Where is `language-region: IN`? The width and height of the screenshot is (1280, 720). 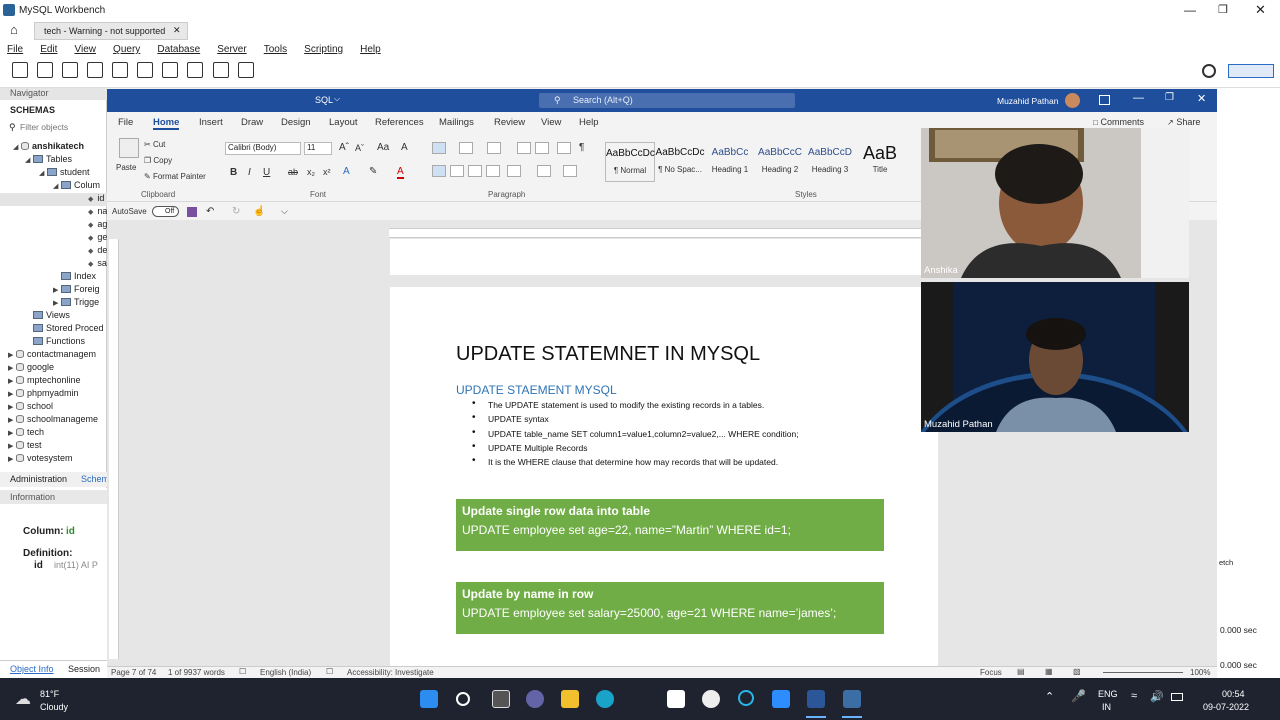
language-region: IN is located at coordinates (1106, 707).